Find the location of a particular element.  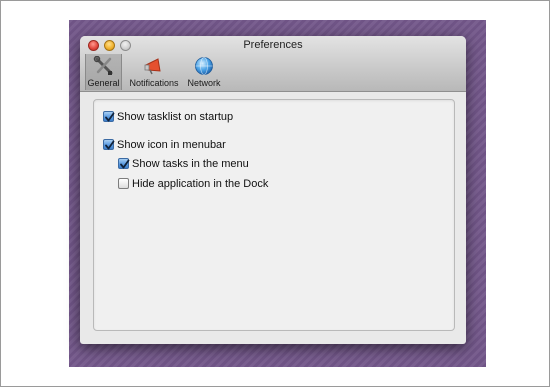

show-icon-menubar-label: Show icon in menubar is located at coordinates (171, 145).